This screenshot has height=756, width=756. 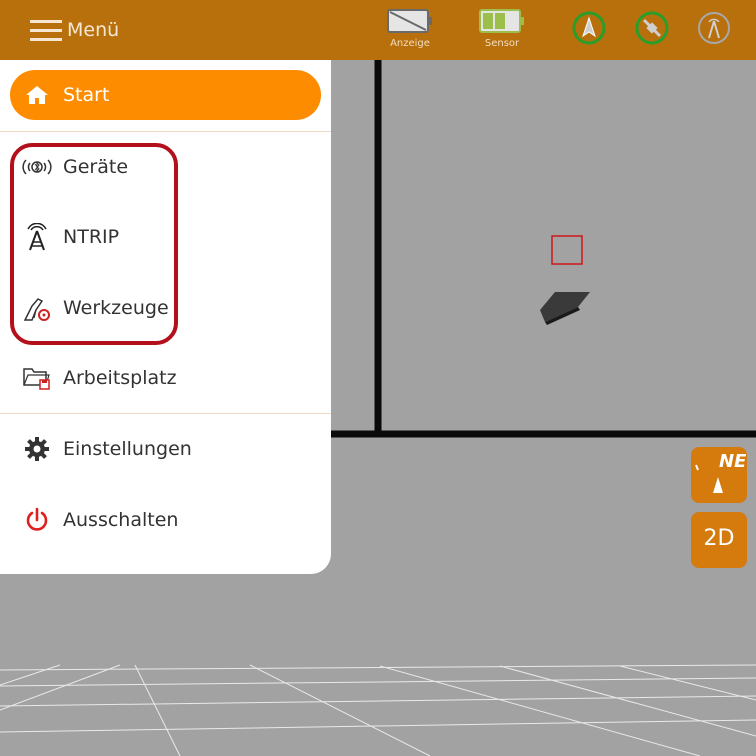 I want to click on sensor-marker, so click(x=565, y=280).